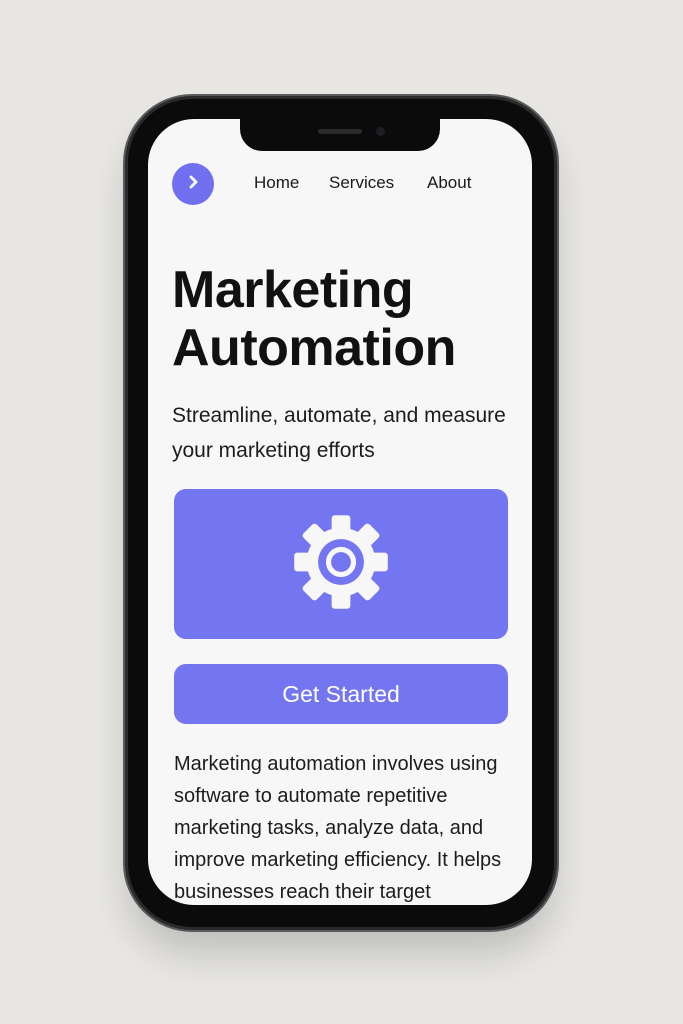 This screenshot has height=1024, width=683. Describe the element at coordinates (314, 348) in the screenshot. I see `page-title-line-2: Automation` at that location.